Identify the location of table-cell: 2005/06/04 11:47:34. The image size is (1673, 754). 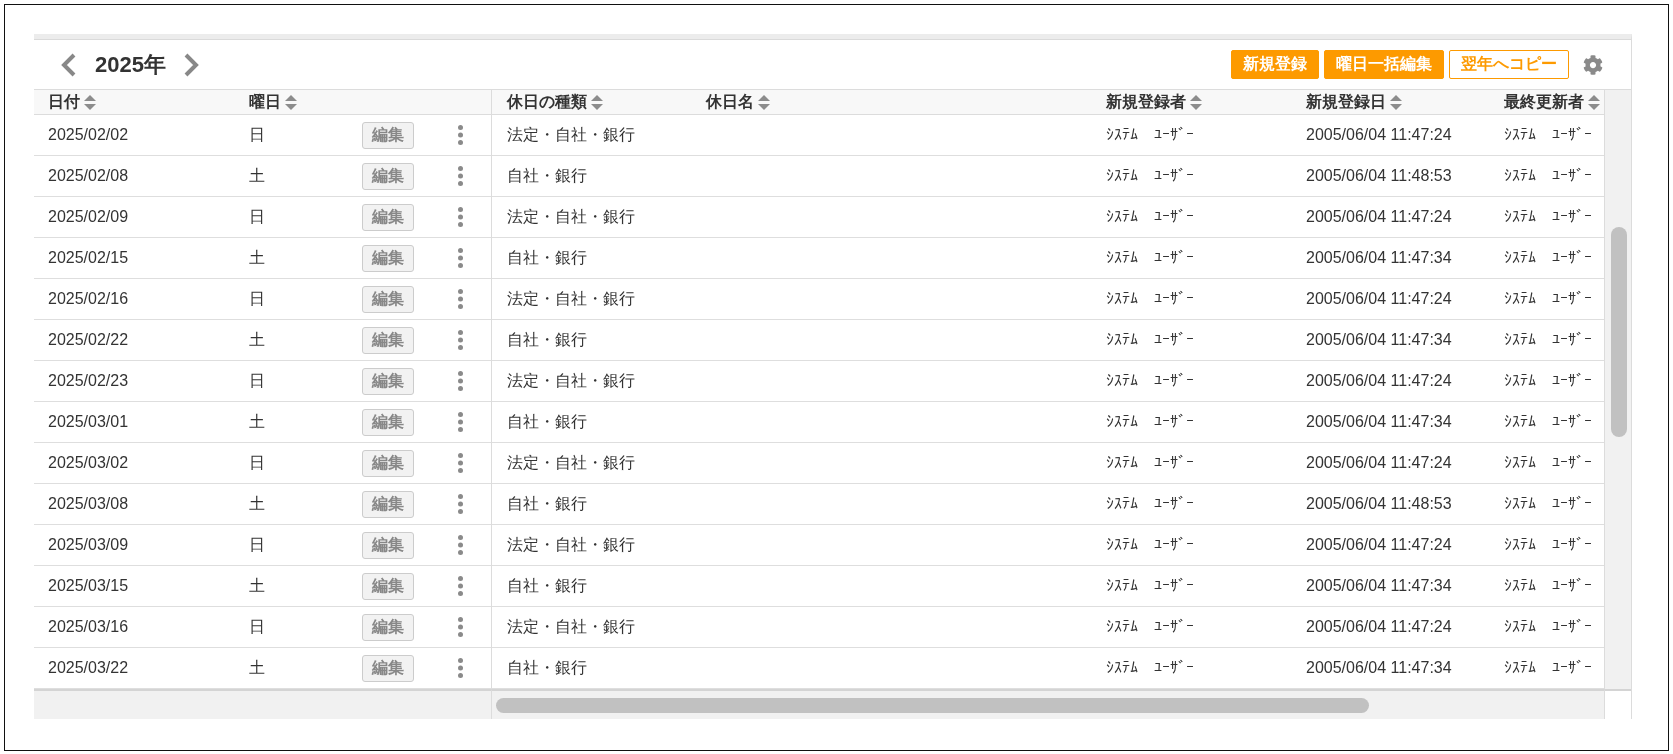
(1379, 258).